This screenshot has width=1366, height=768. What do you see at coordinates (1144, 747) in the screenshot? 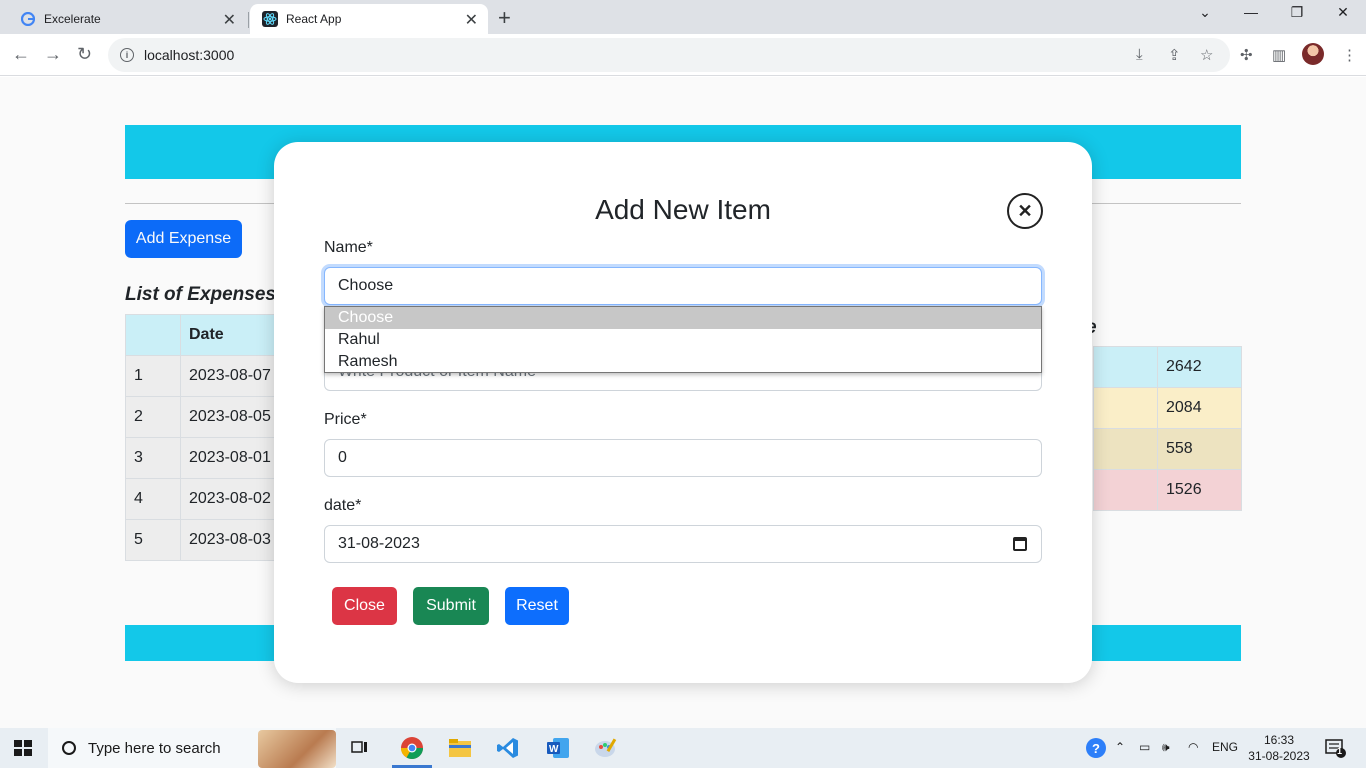
I see `battery-icon: ▭` at bounding box center [1144, 747].